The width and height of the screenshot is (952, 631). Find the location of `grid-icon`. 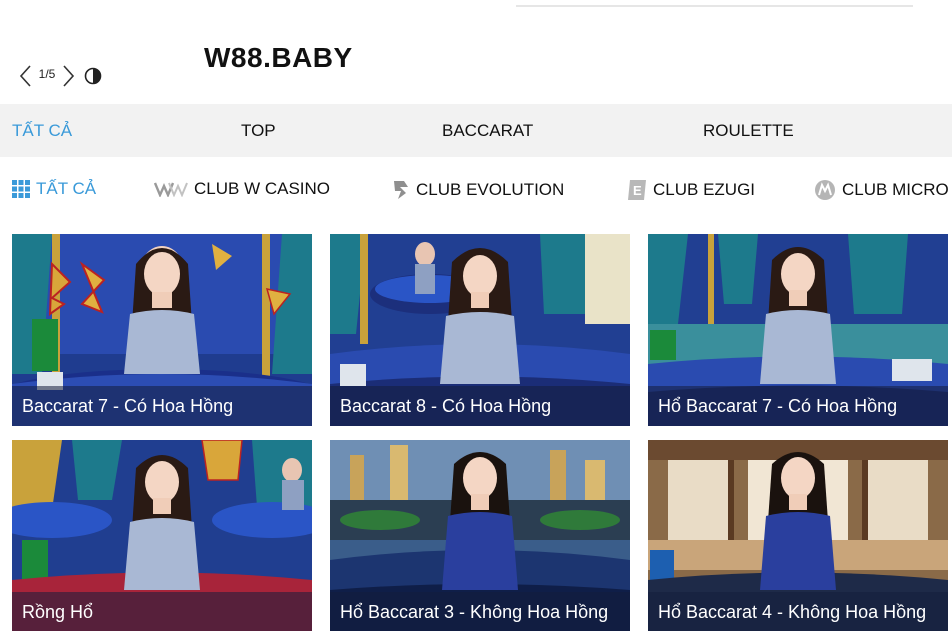

grid-icon is located at coordinates (21, 189).